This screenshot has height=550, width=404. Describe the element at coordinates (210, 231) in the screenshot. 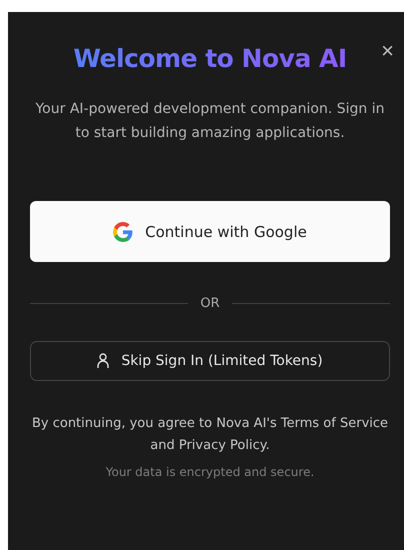

I see `google-button: Continue with Google` at that location.